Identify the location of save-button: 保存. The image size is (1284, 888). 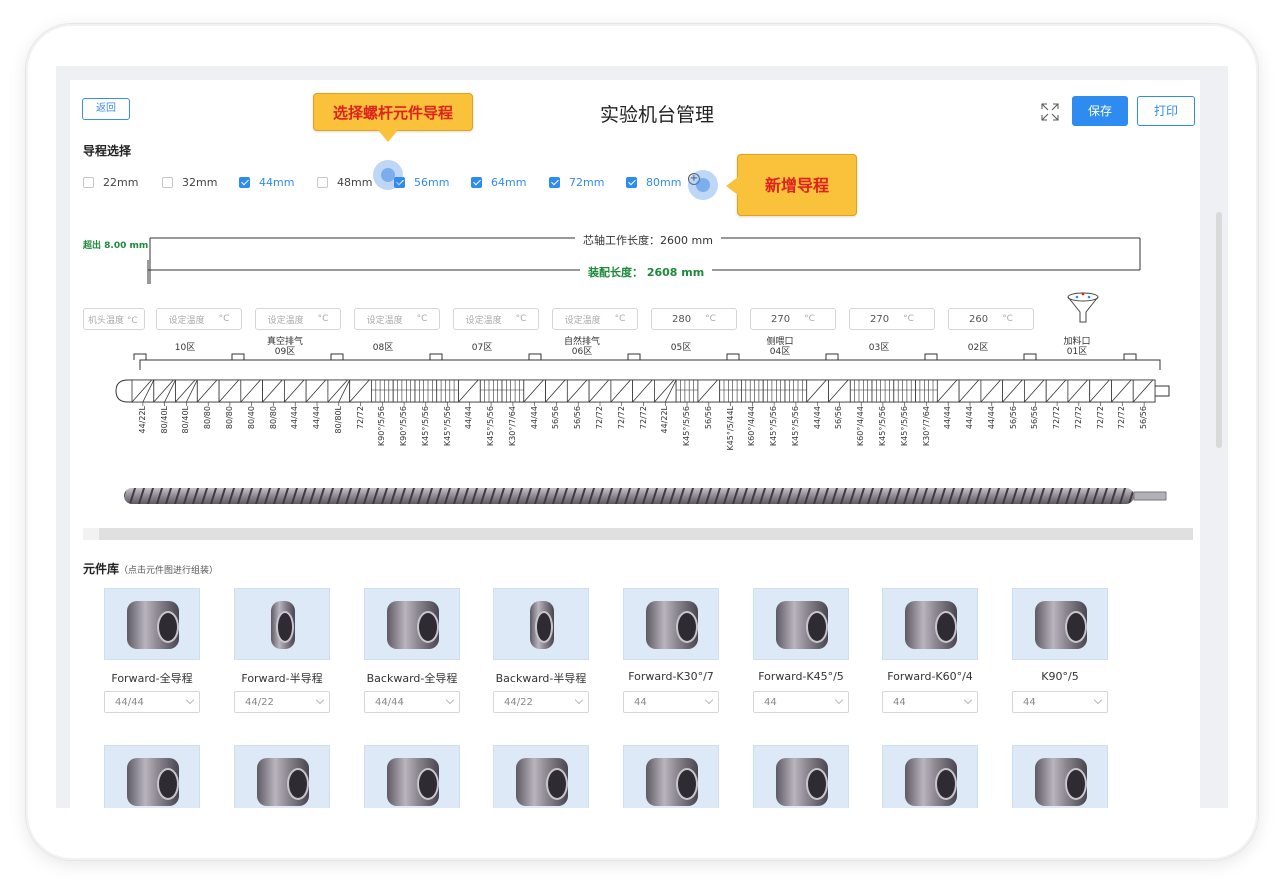
(1100, 111).